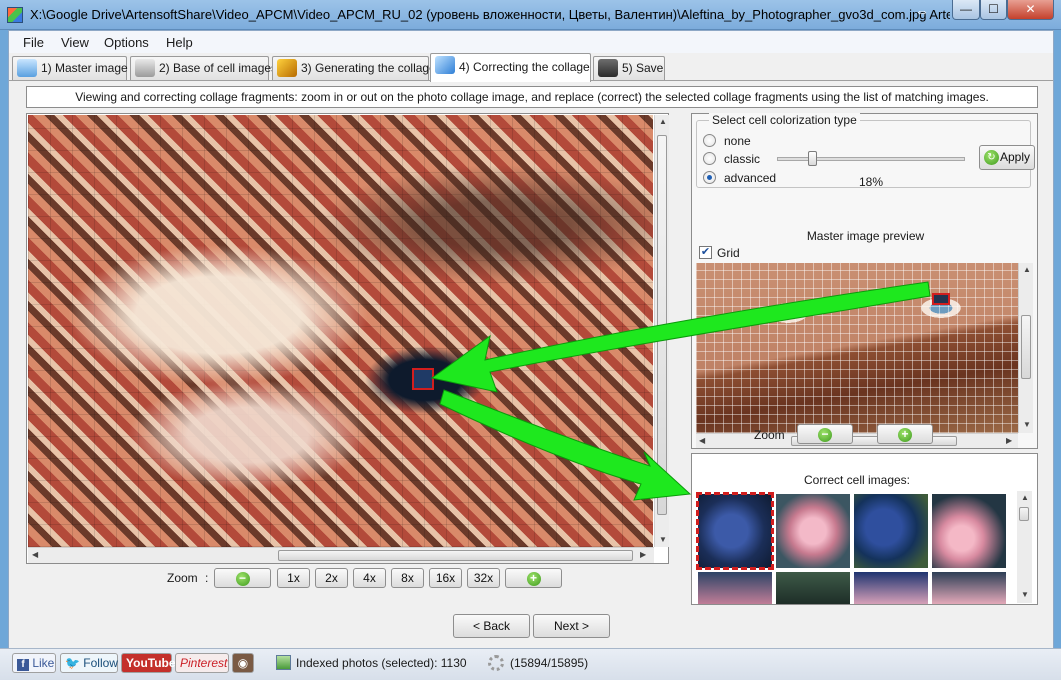 The width and height of the screenshot is (1061, 680). Describe the element at coordinates (991, 157) in the screenshot. I see `refresh-icon: ↻` at that location.